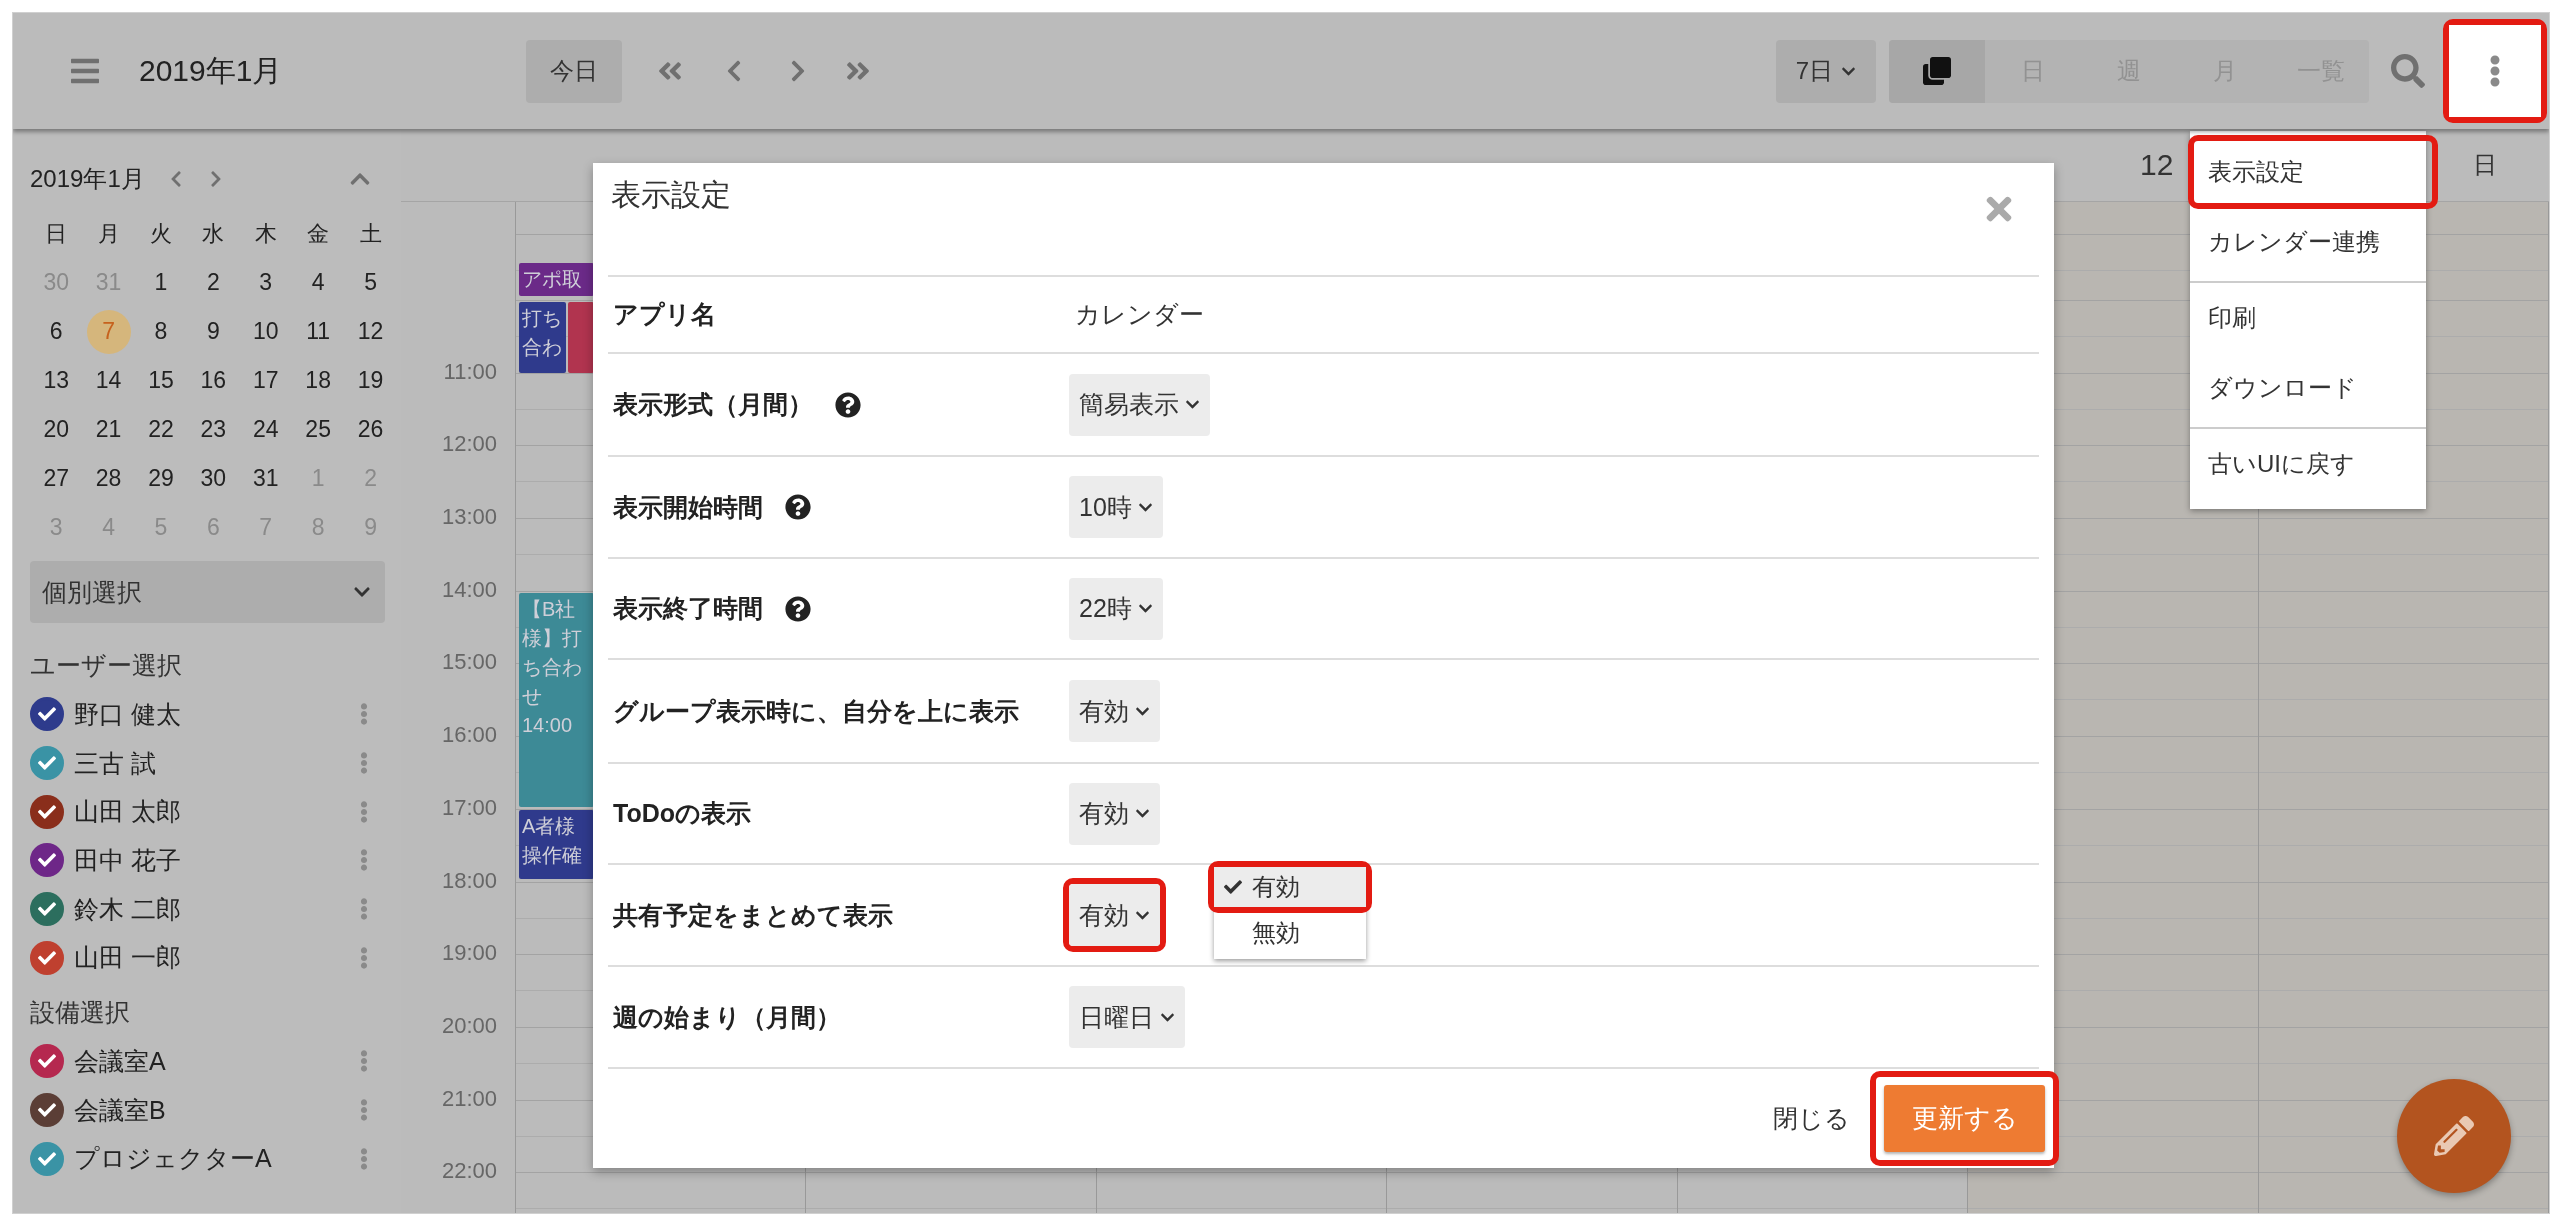 Image resolution: width=2562 pixels, height=1226 pixels. I want to click on time-label: 15:00, so click(469, 662).